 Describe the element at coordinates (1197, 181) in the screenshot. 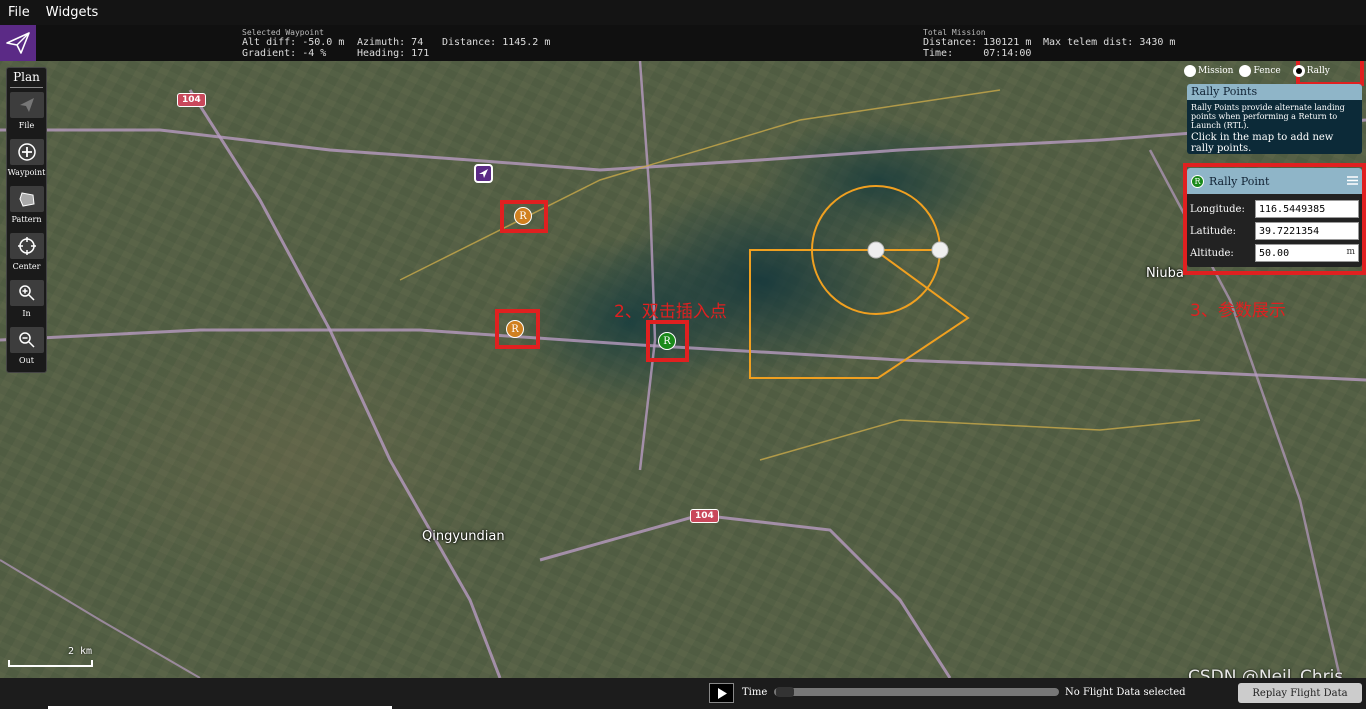

I see `rally-badge-icon: R` at that location.